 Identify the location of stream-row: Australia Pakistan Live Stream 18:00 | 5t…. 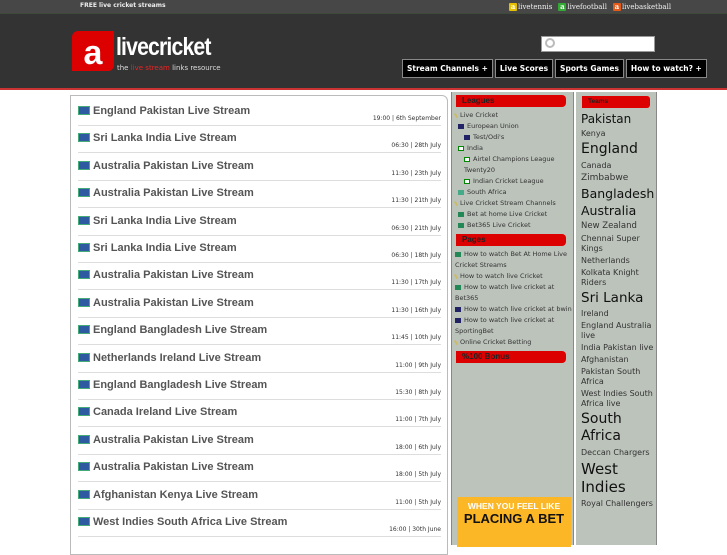
(259, 471).